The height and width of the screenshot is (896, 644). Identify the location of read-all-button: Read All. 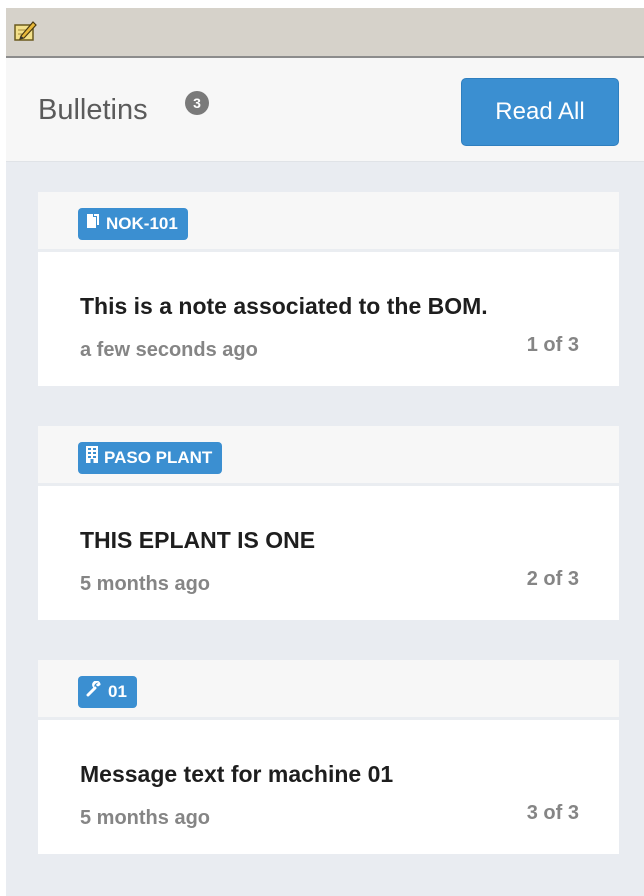
(540, 112).